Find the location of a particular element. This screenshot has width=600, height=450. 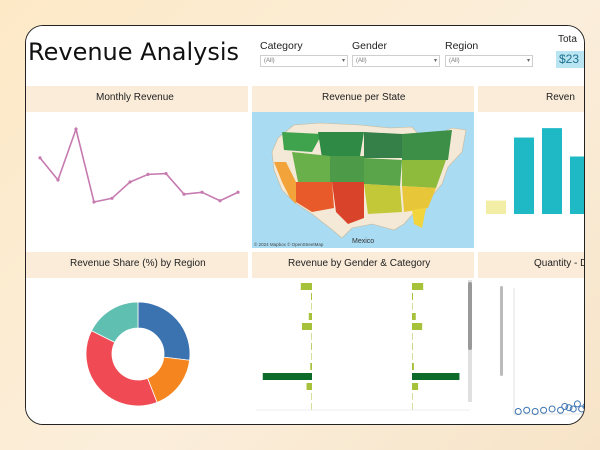

category-select: (All) ▾ is located at coordinates (304, 61).